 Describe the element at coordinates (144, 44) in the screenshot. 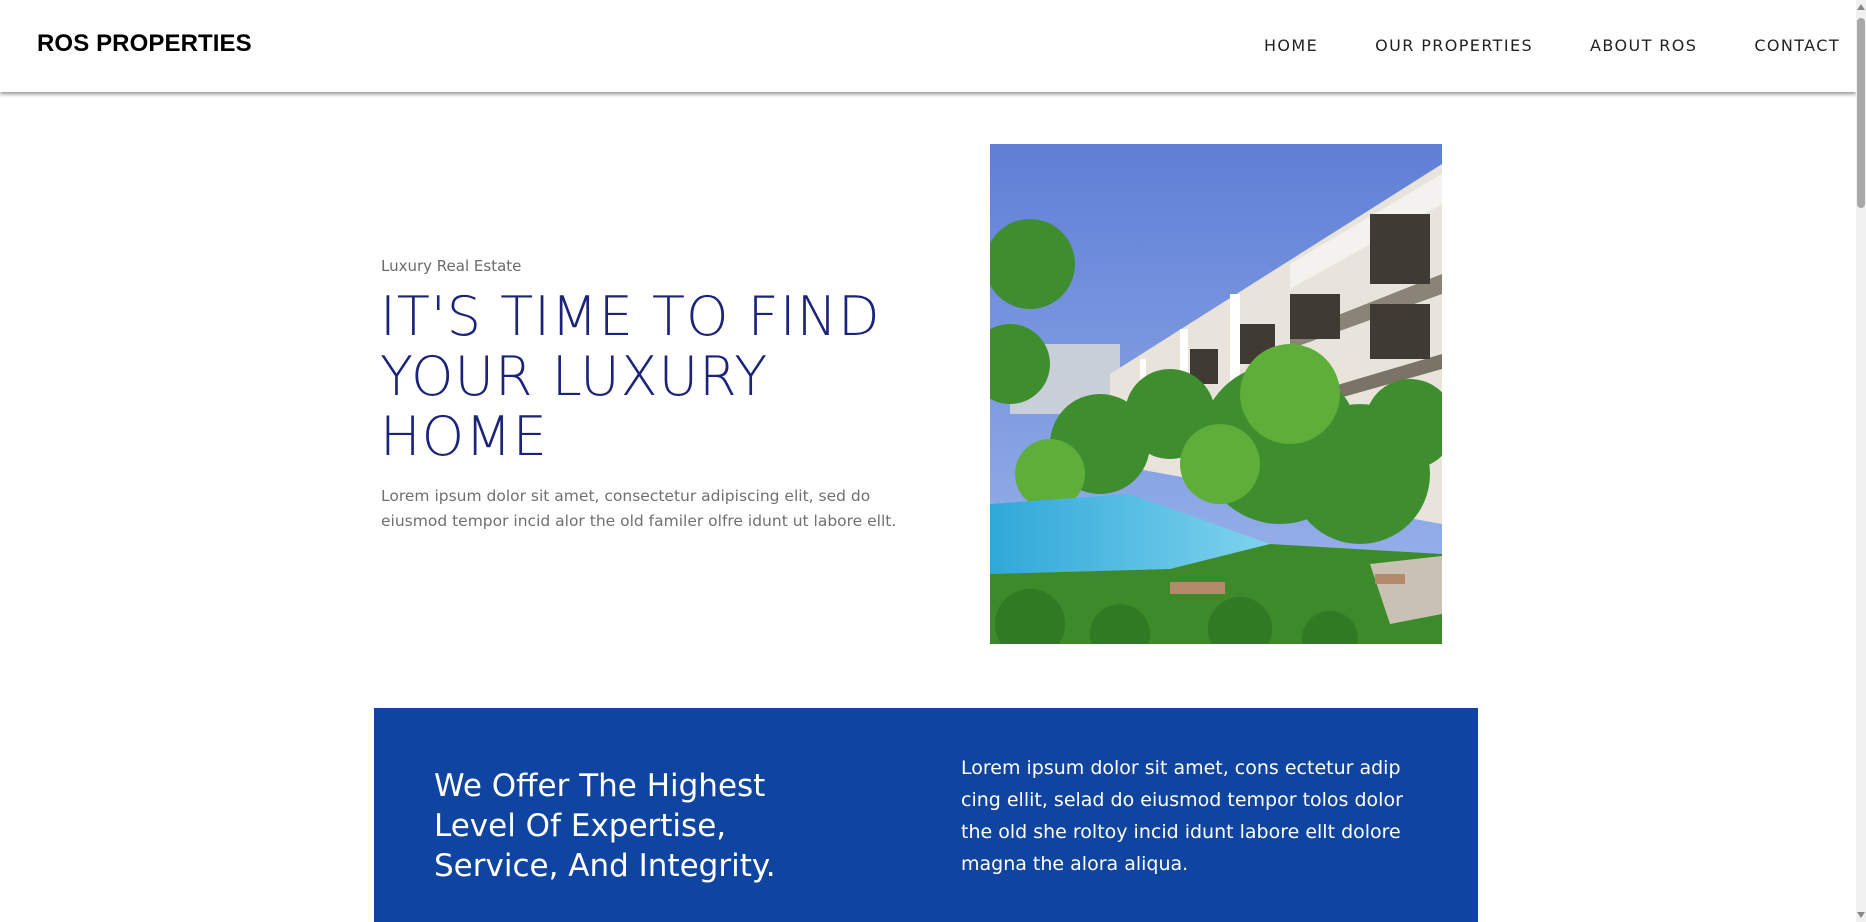

I see `brand-logo-text: ROS PROPERTIES` at that location.